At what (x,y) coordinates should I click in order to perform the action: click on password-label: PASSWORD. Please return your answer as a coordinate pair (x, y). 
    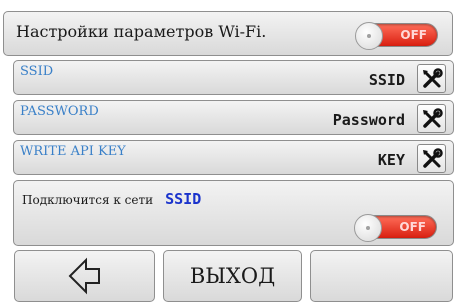
    Looking at the image, I should click on (59, 111).